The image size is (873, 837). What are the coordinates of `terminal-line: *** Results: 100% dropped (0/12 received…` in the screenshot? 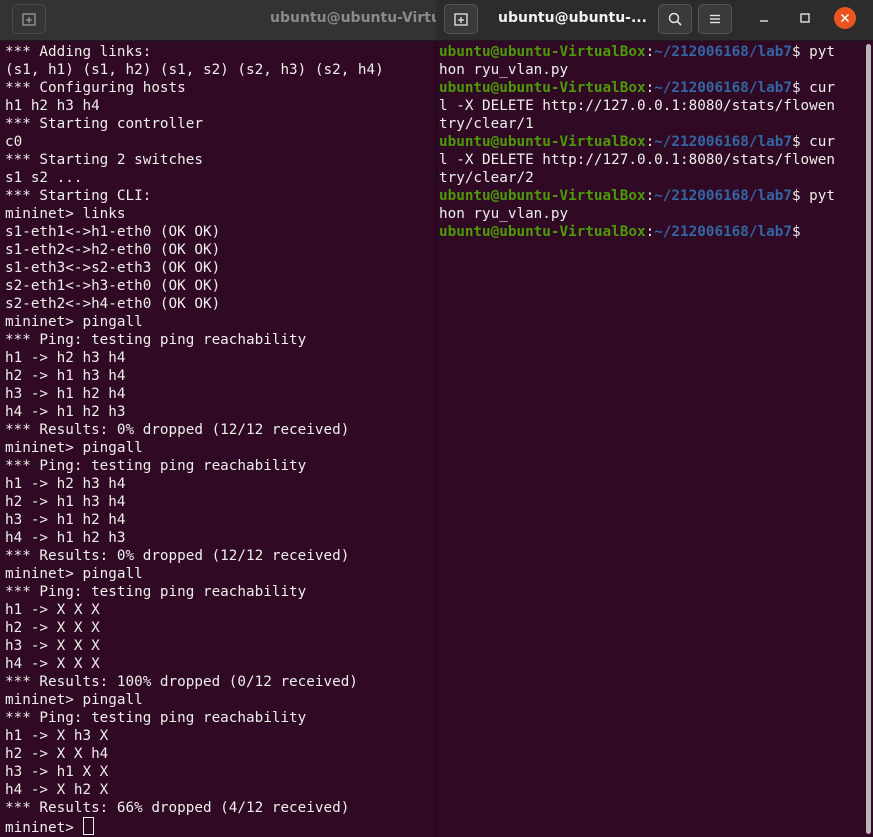 It's located at (181, 682).